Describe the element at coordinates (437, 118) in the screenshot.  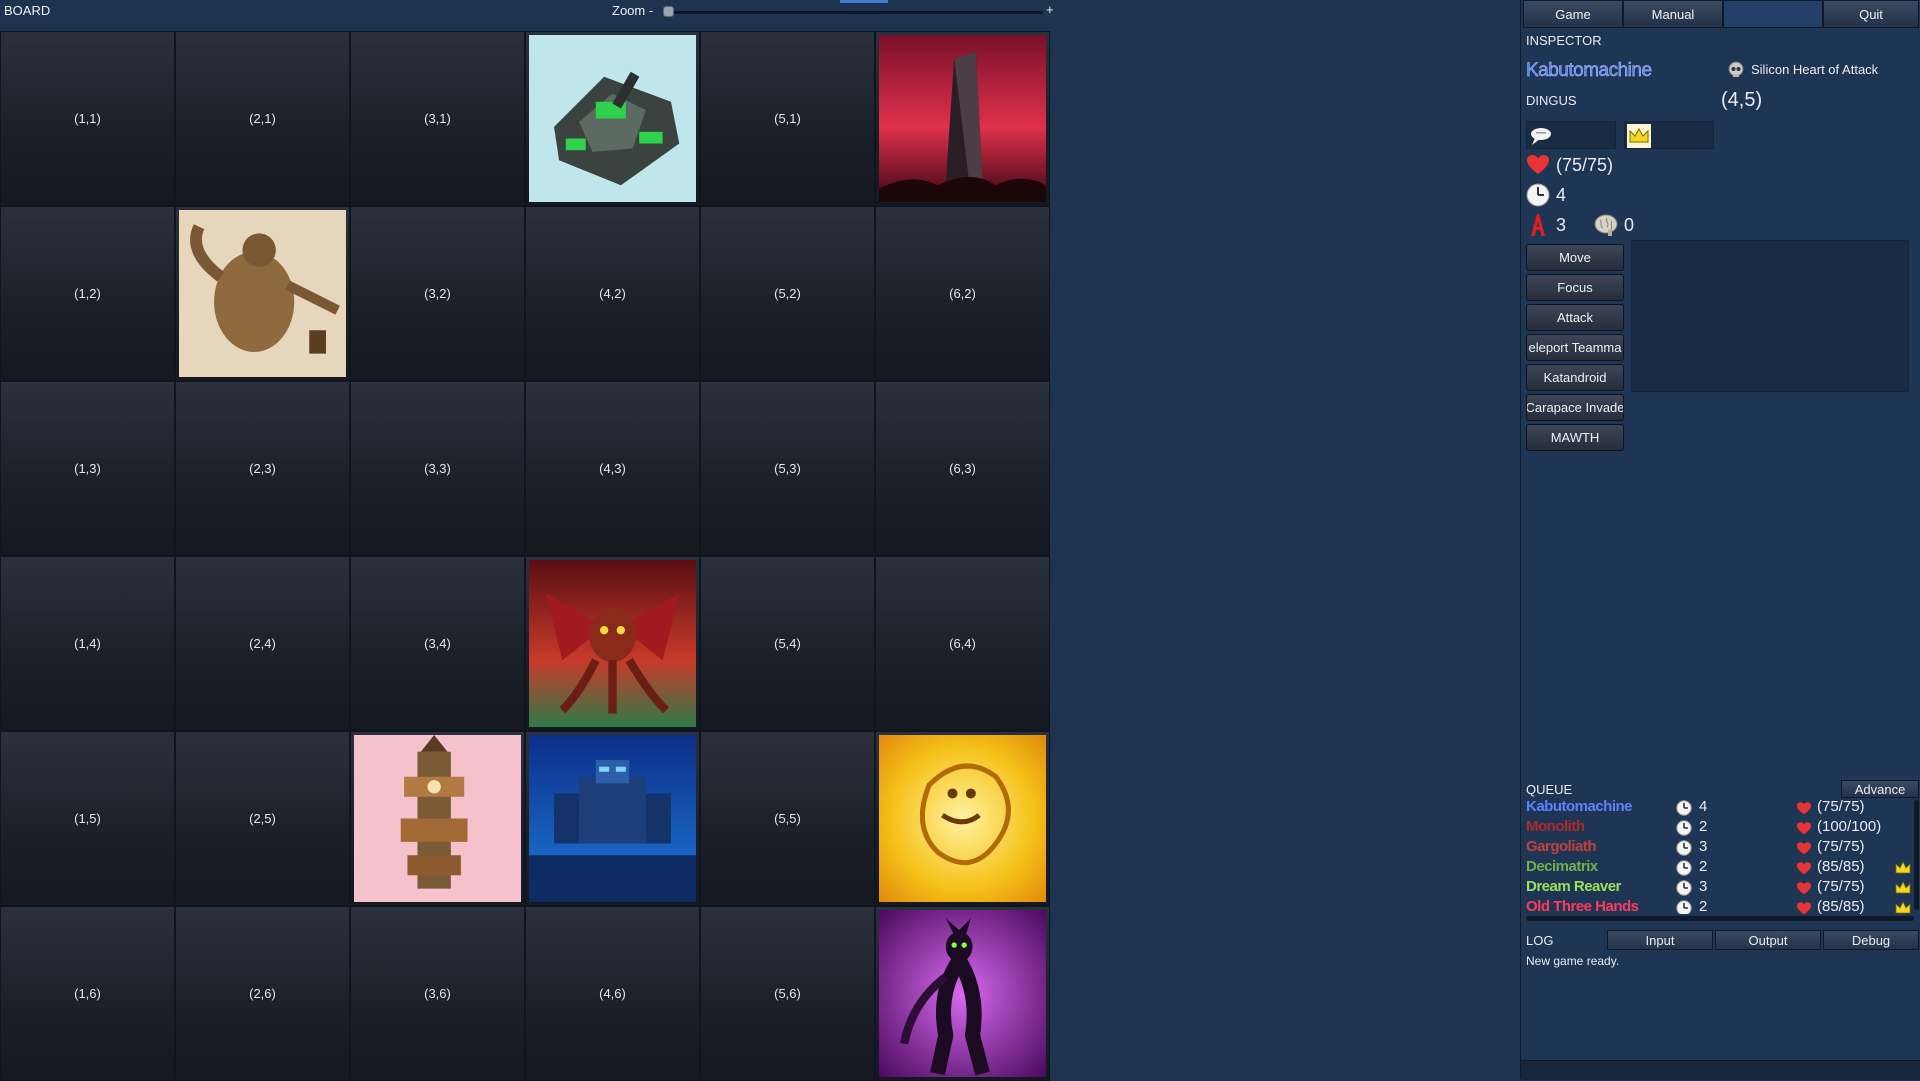
I see `board-cell: (3,1)` at that location.